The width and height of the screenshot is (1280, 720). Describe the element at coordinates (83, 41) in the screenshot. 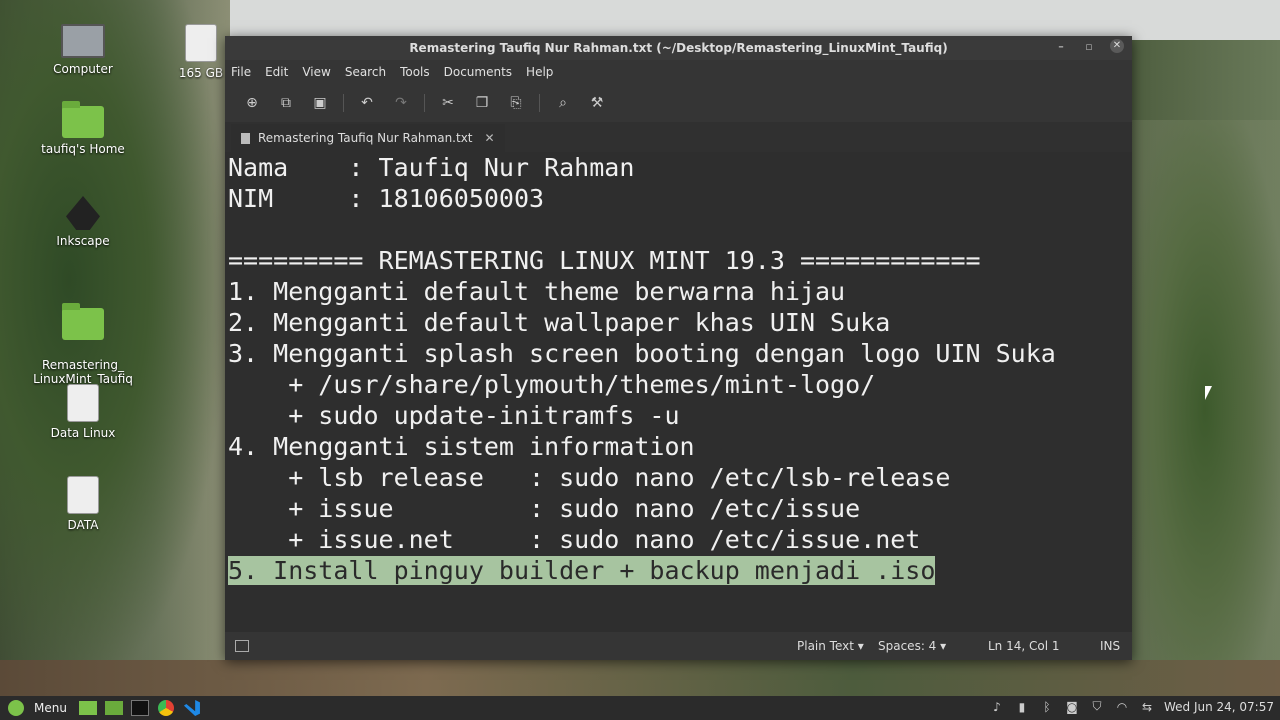

I see `computer-icon` at that location.